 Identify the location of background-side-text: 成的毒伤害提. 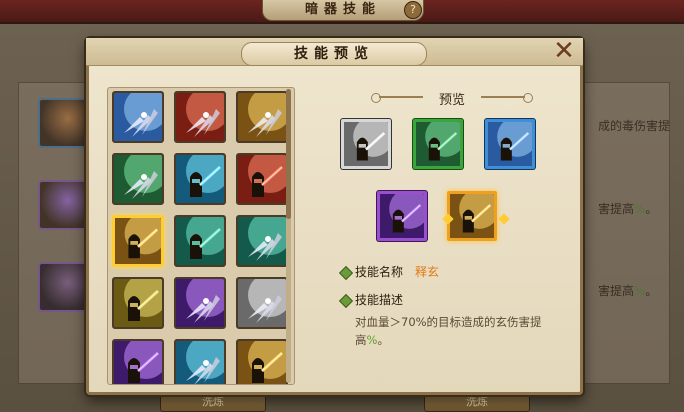
(634, 126).